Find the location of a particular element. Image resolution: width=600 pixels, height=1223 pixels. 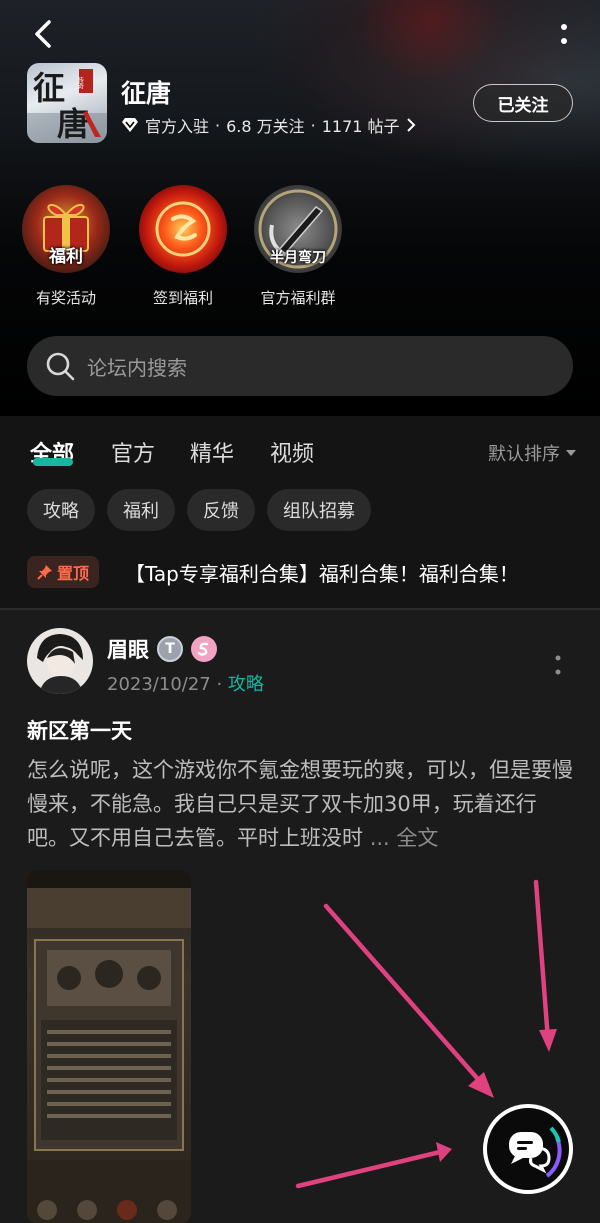

game-name: 征唐 is located at coordinates (146, 93).